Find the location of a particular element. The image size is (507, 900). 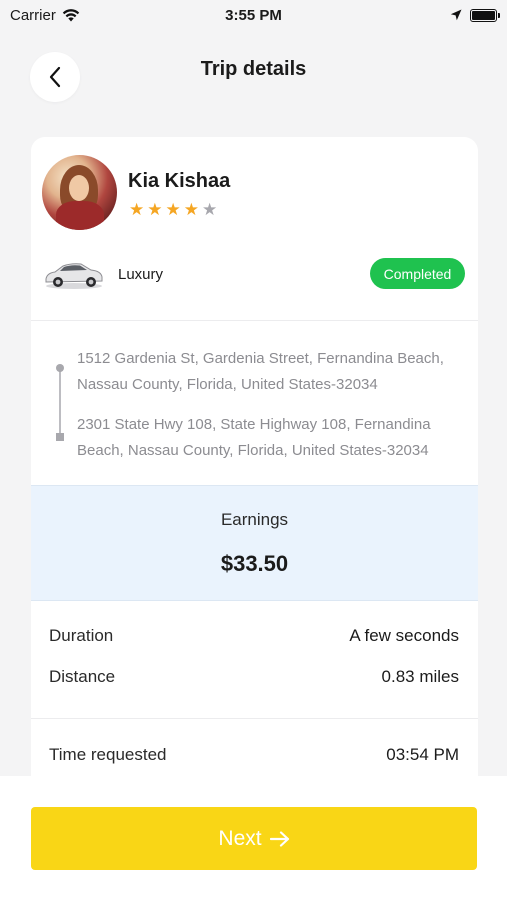

status-badge: Completed is located at coordinates (417, 273).